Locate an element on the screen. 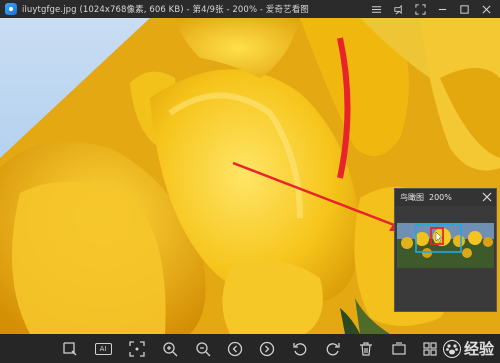 This screenshot has height=363, width=500. maximize-icon is located at coordinates (464, 9).